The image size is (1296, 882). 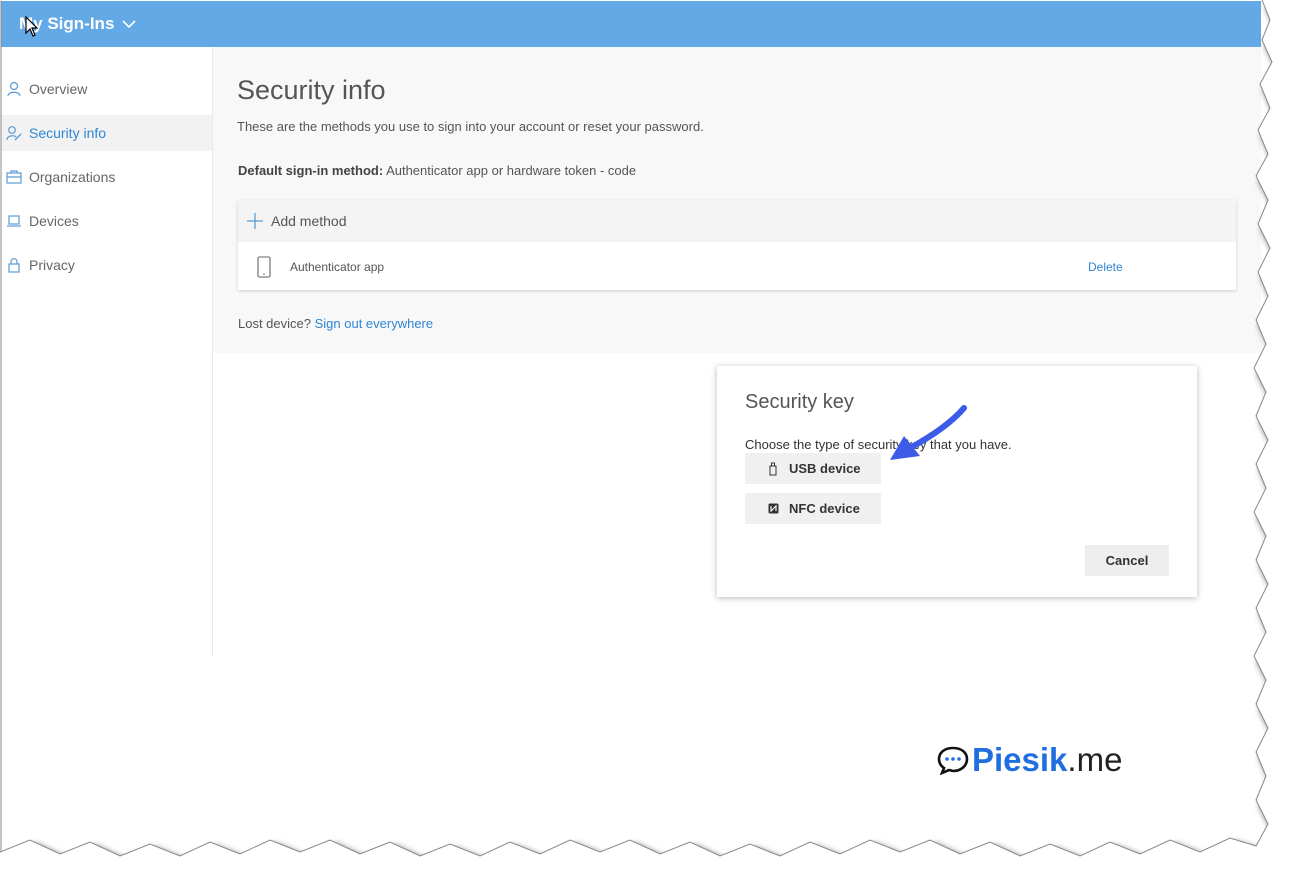 What do you see at coordinates (631, 24) in the screenshot?
I see `top-bar: My Sign-Ins` at bounding box center [631, 24].